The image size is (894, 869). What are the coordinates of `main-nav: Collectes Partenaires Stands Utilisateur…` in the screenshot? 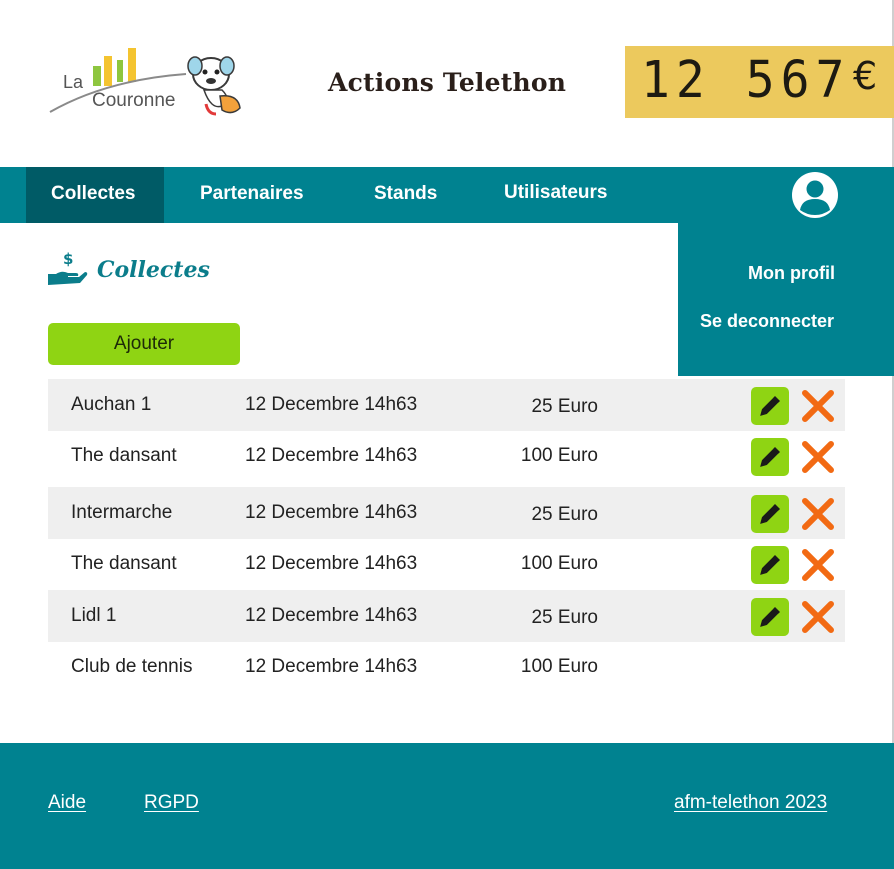 It's located at (447, 195).